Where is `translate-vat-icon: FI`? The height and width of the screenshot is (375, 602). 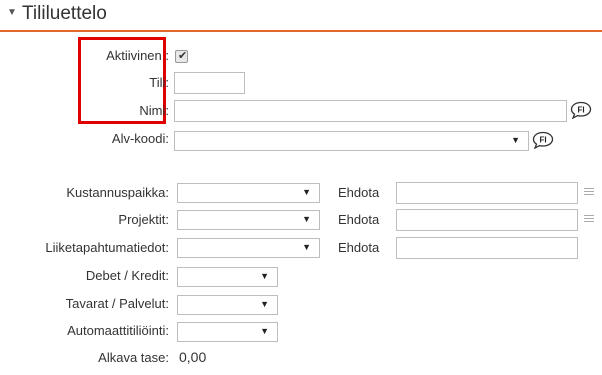 translate-vat-icon: FI is located at coordinates (543, 140).